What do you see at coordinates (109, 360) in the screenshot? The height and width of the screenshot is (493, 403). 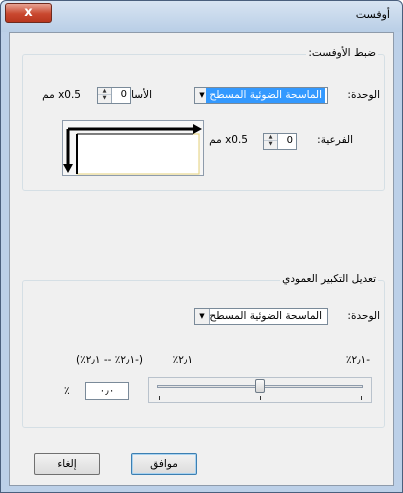 I see `scale-range-label: (-٢٫١٪ -- ٢٫١٪)` at bounding box center [109, 360].